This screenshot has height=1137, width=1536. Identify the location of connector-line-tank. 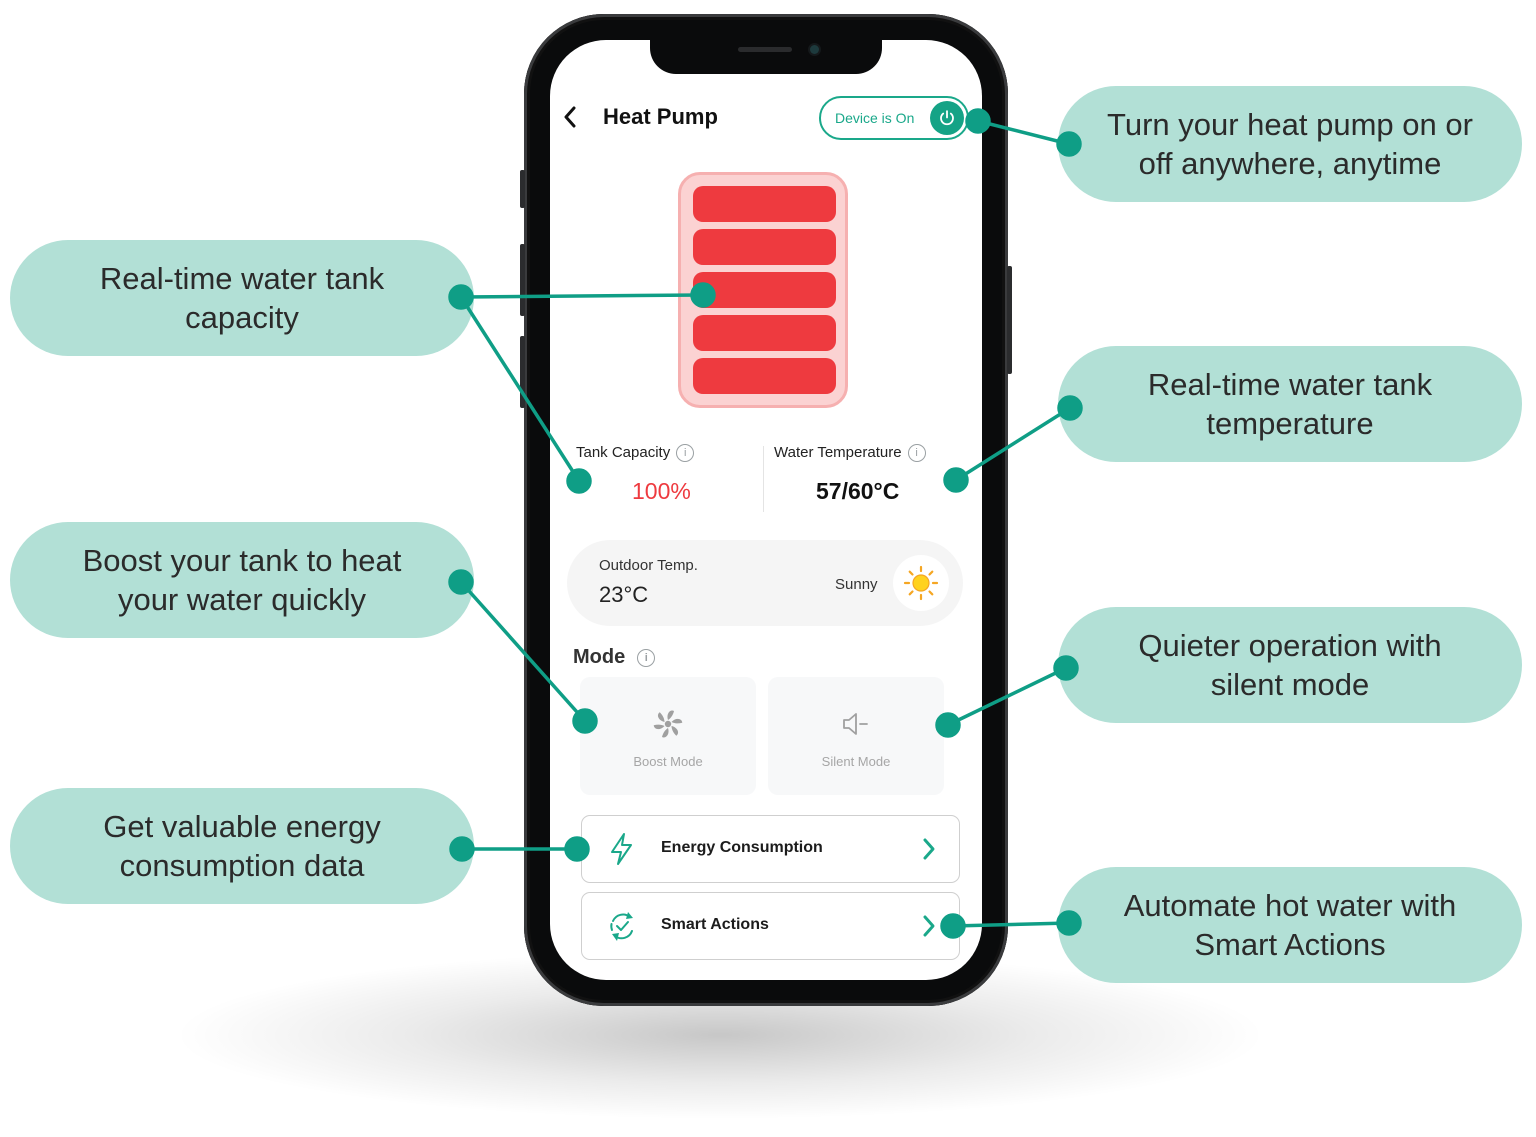
(582, 296).